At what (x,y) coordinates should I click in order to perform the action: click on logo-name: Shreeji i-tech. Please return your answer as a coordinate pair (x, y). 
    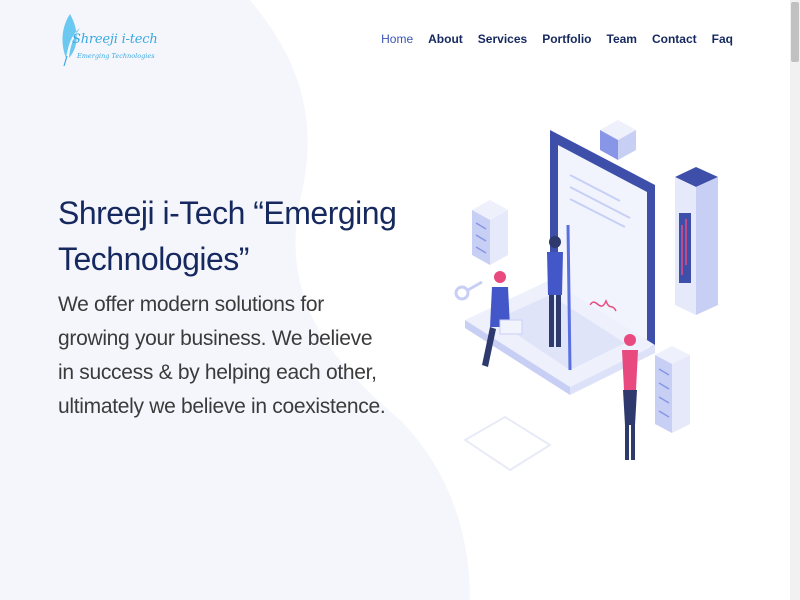
    Looking at the image, I should click on (115, 39).